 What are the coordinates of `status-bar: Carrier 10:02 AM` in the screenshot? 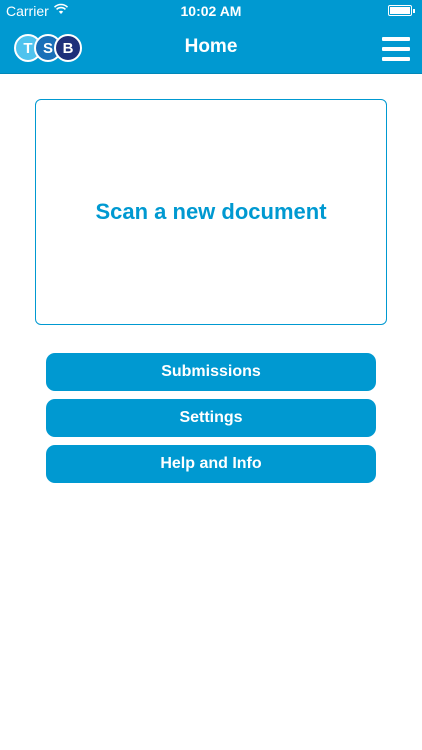 It's located at (211, 11).